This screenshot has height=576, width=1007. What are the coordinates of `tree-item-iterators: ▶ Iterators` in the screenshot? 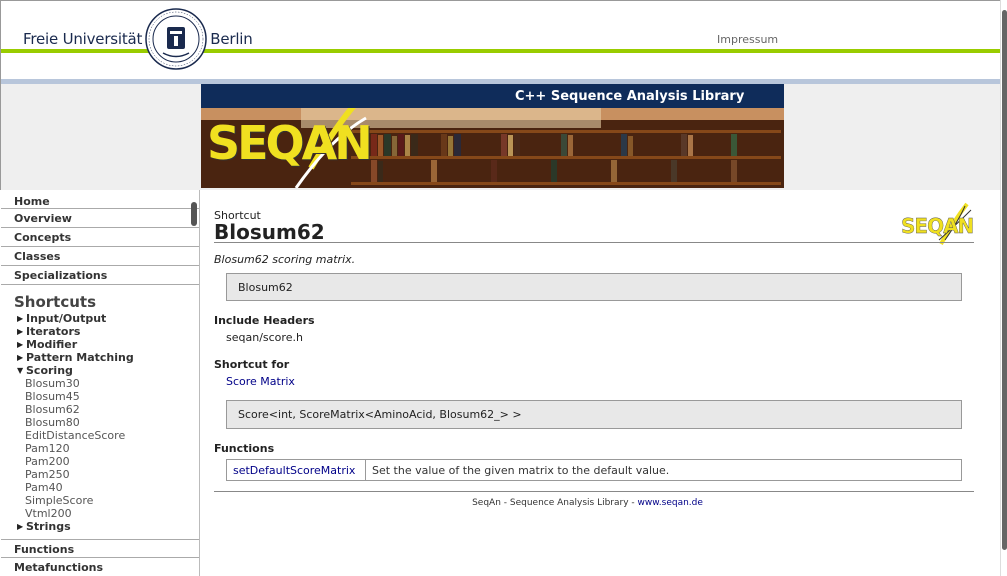 It's located at (100, 331).